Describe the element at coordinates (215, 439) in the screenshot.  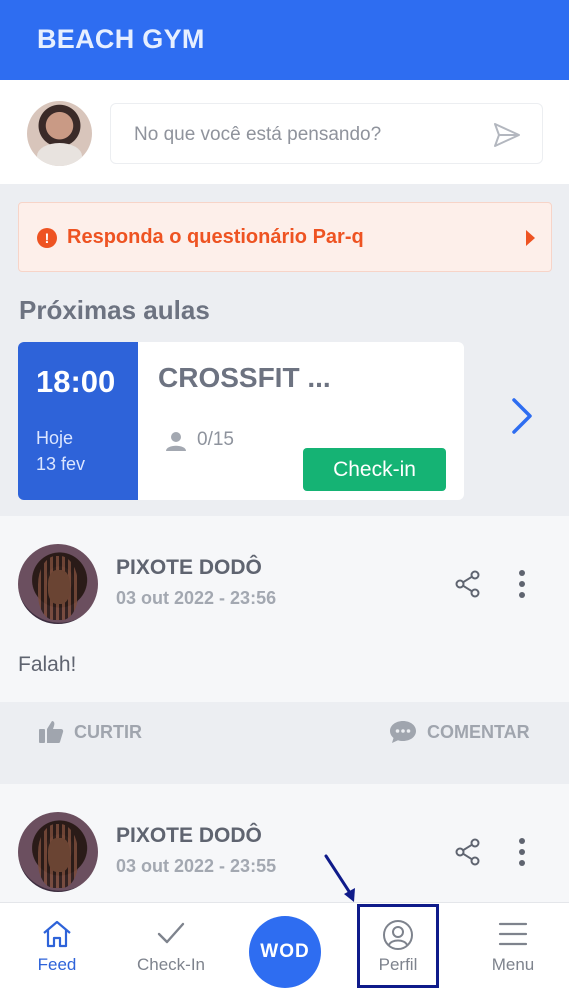
I see `class-slots: 0/15` at that location.